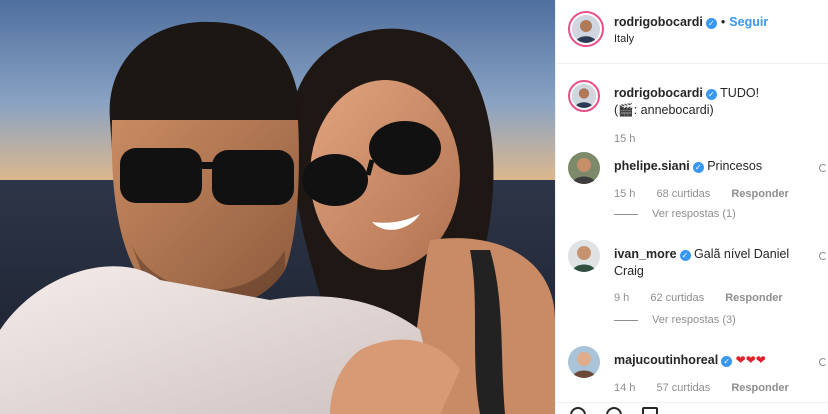 The width and height of the screenshot is (828, 414). I want to click on see-replies-label: Ver respostas (3), so click(694, 320).